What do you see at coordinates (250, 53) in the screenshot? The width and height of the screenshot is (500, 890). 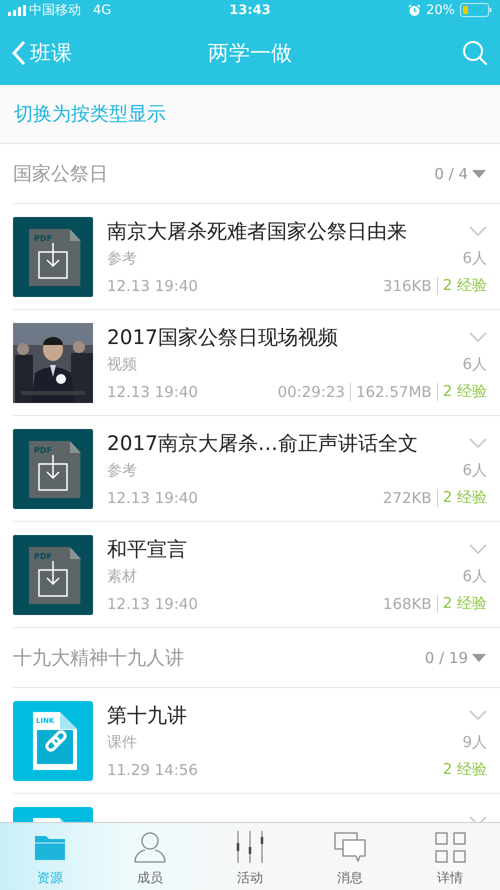 I see `page-title: 两学一做` at bounding box center [250, 53].